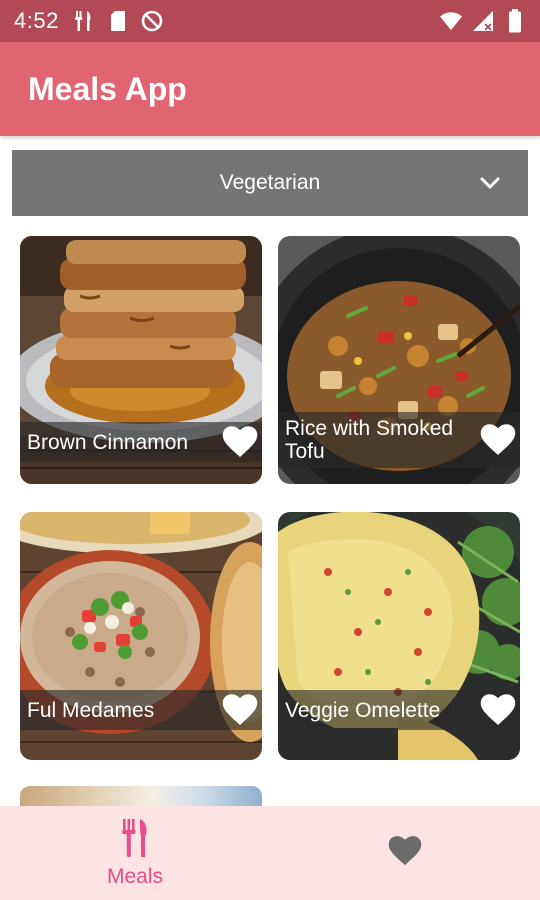  Describe the element at coordinates (107, 88) in the screenshot. I see `app-title: Meals App` at that location.